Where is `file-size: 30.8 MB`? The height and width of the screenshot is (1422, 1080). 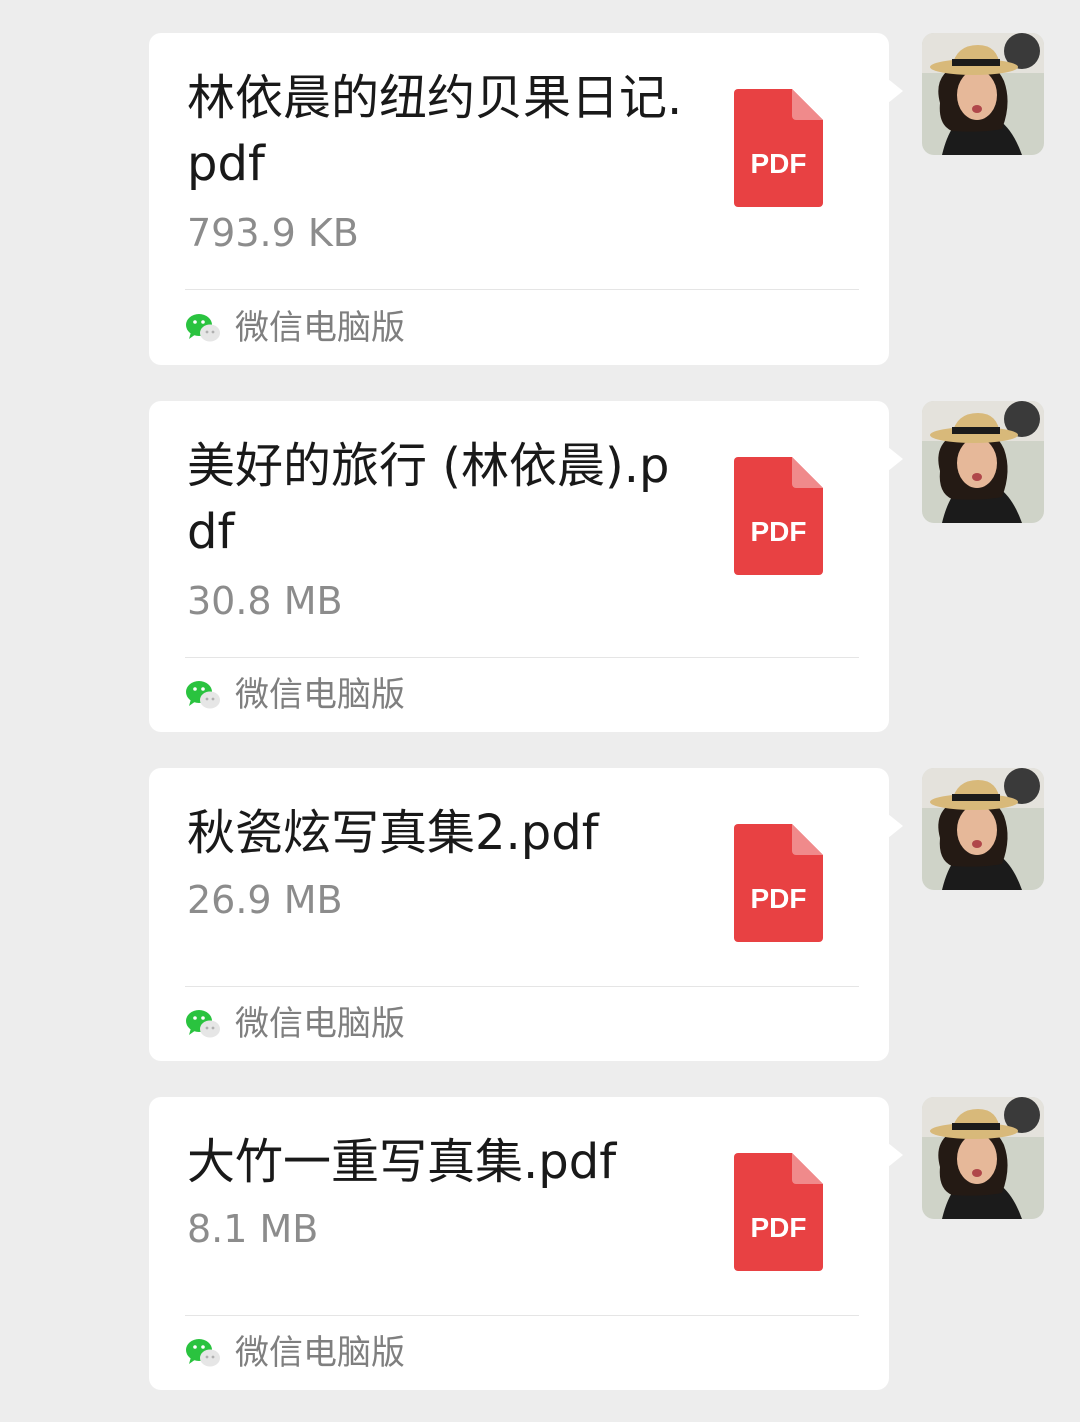
file-size: 30.8 MB is located at coordinates (265, 601).